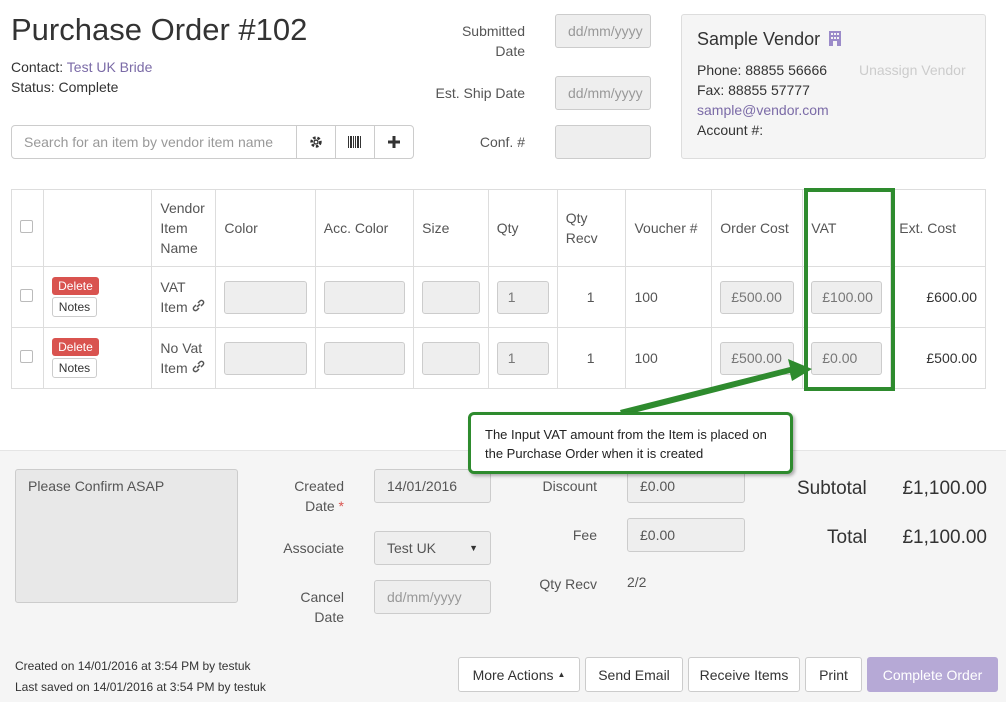 The height and width of the screenshot is (702, 1006). Describe the element at coordinates (522, 228) in the screenshot. I see `qty-header: Qty` at that location.